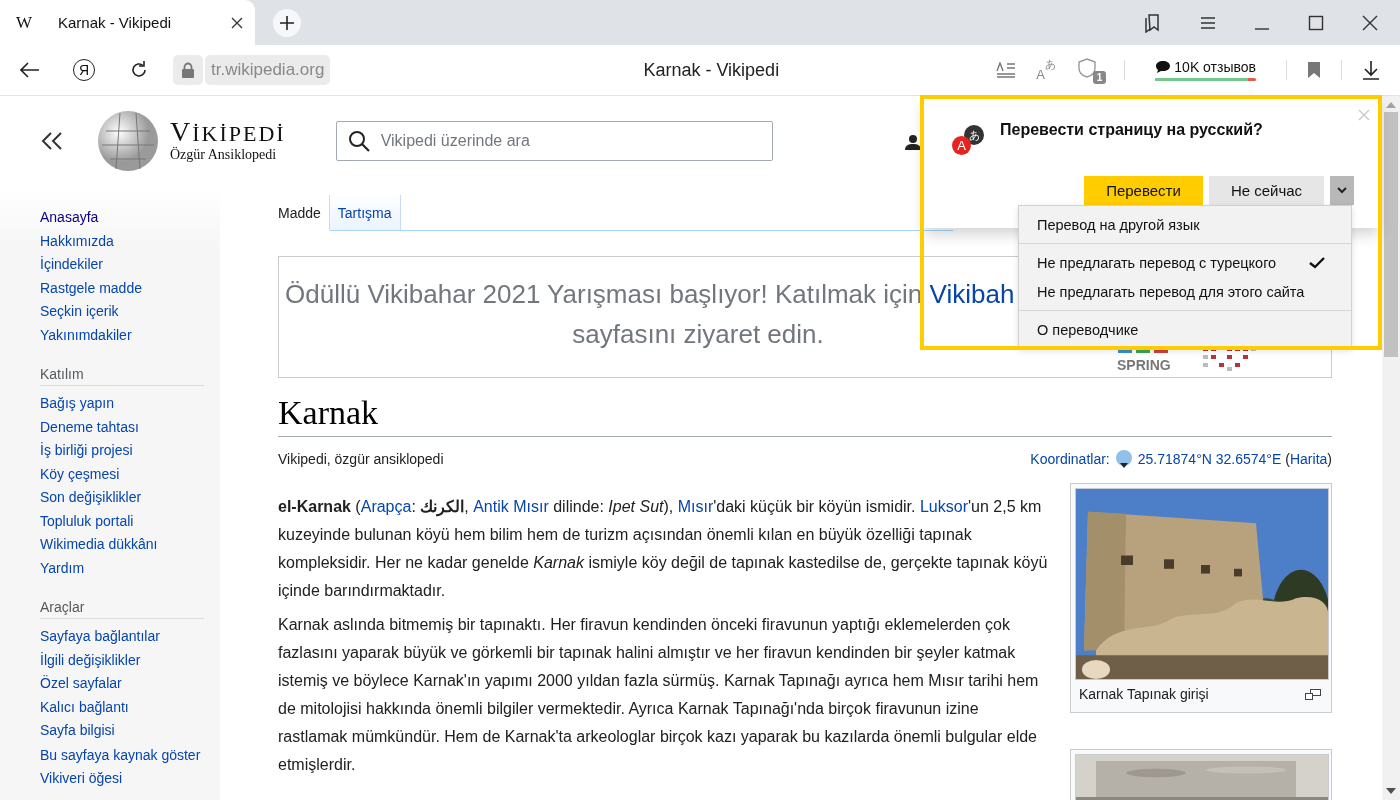 This screenshot has height=800, width=1400. Describe the element at coordinates (122, 778) in the screenshot. I see `sidebar-link: Vikiveri öğesi` at that location.